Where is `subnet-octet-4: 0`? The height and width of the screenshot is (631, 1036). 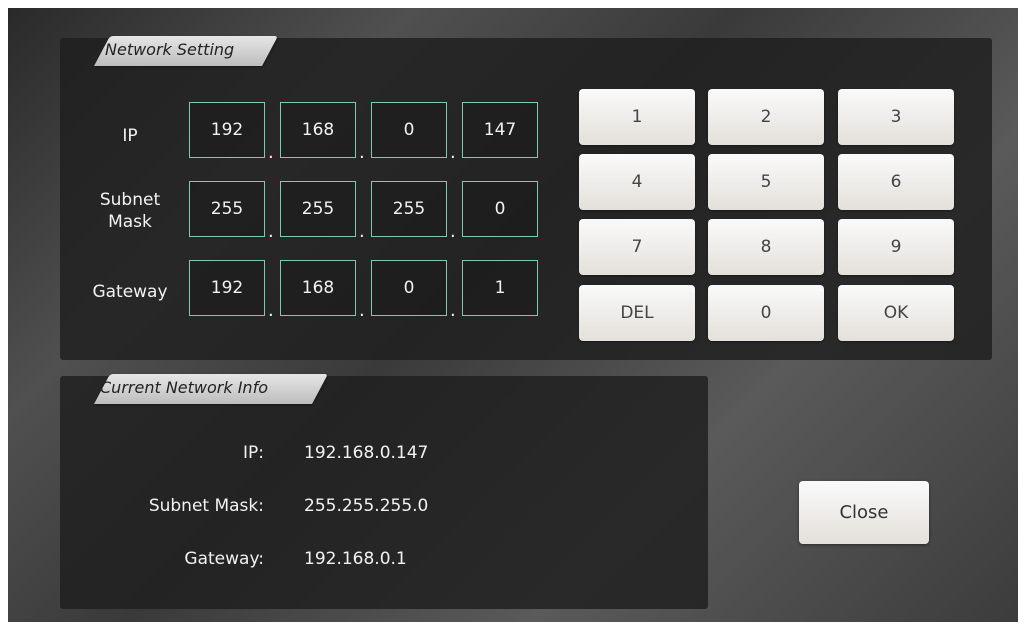 subnet-octet-4: 0 is located at coordinates (500, 209).